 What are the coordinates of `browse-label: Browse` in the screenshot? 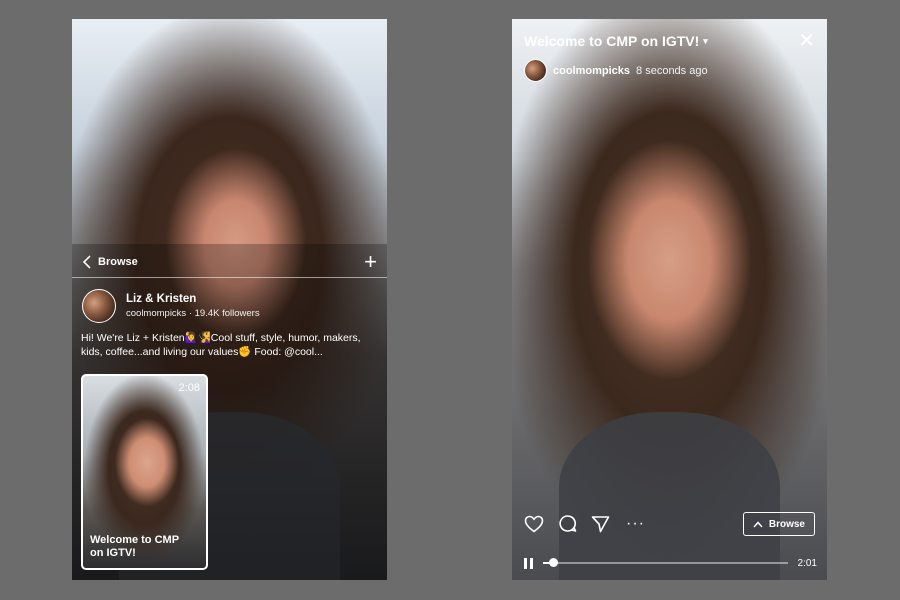 It's located at (118, 262).